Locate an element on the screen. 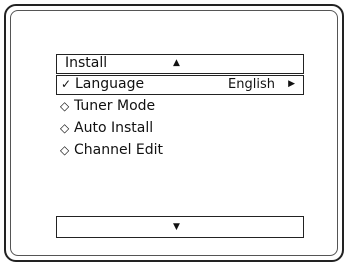 This screenshot has width=352, height=268. submenu-arrow-icon: ▶ is located at coordinates (291, 84).